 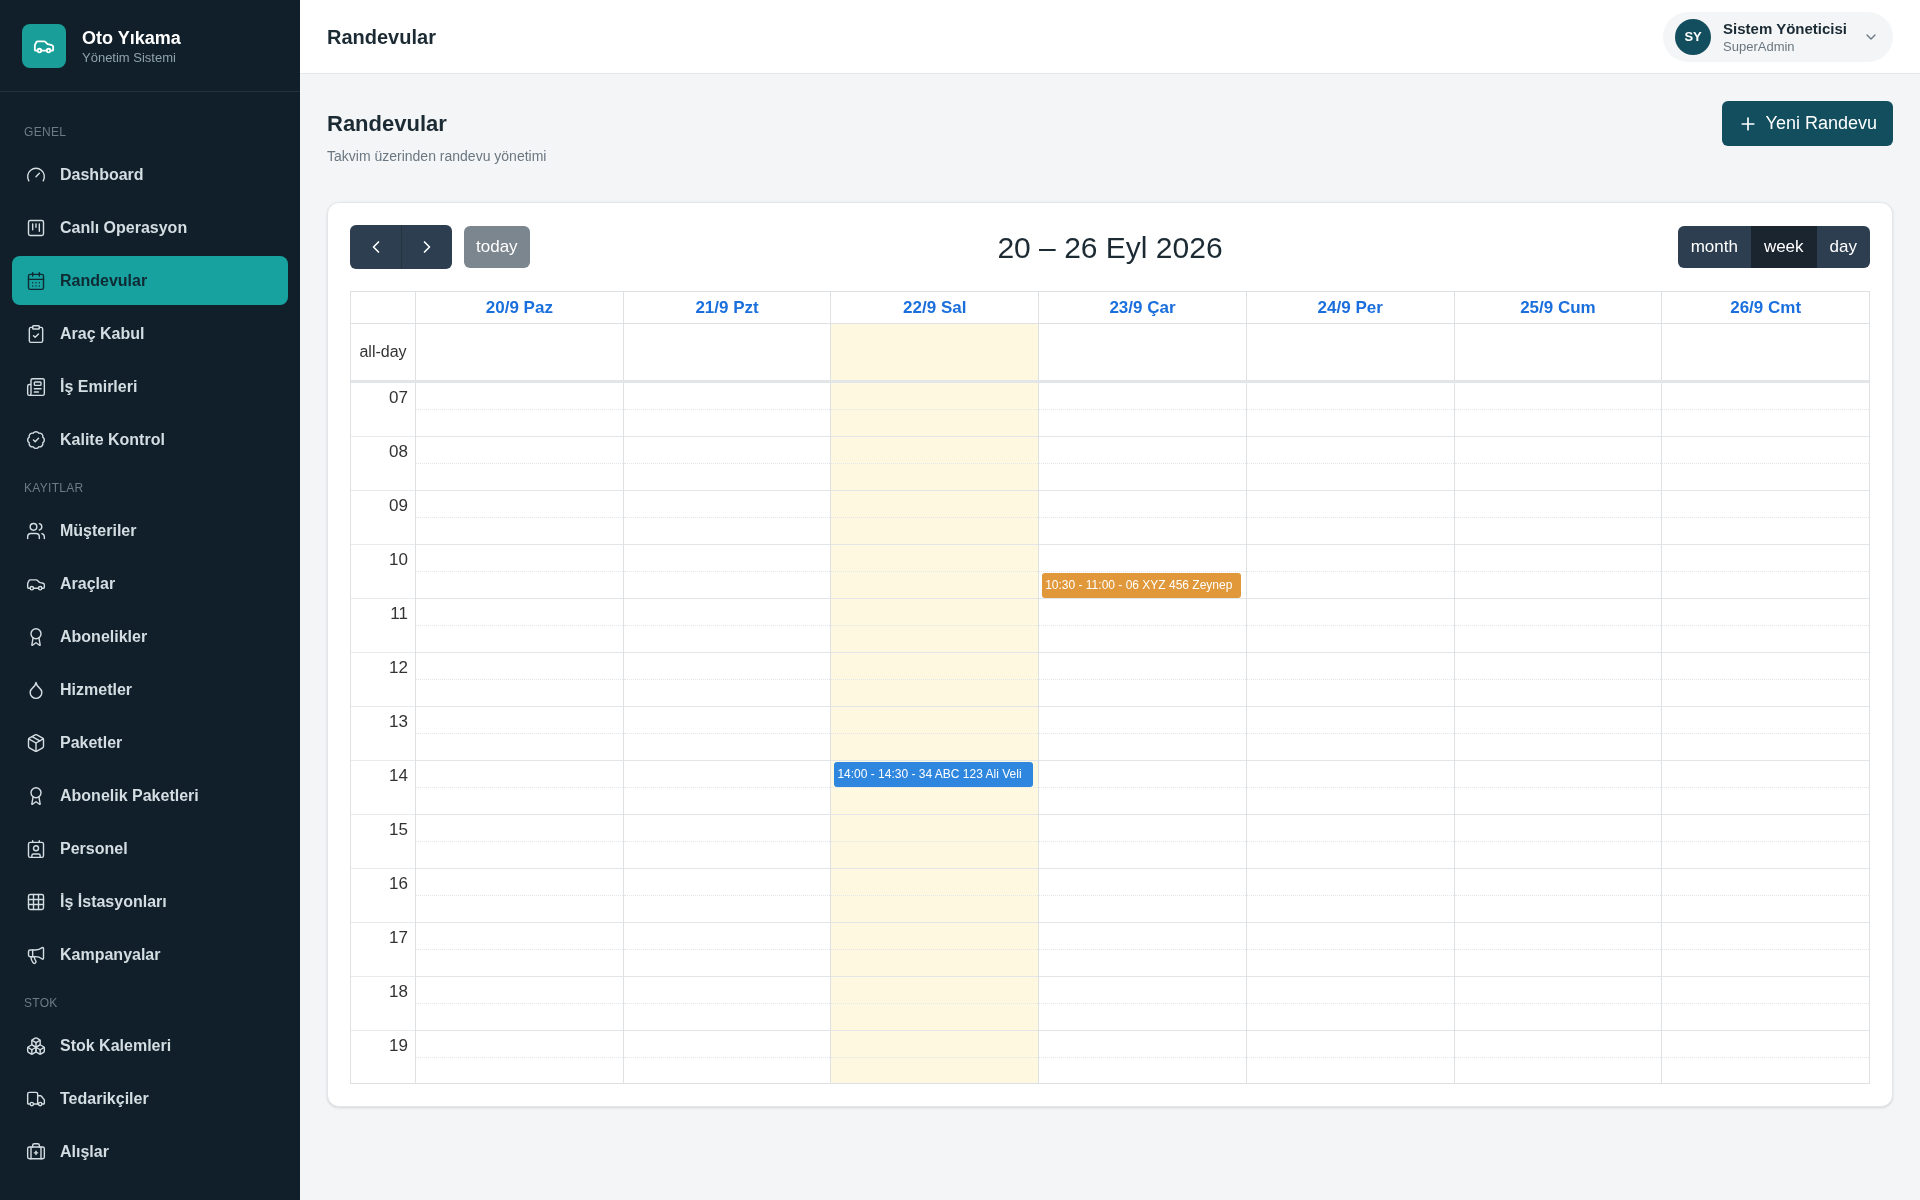 What do you see at coordinates (398, 452) in the screenshot?
I see `hour-label: 08` at bounding box center [398, 452].